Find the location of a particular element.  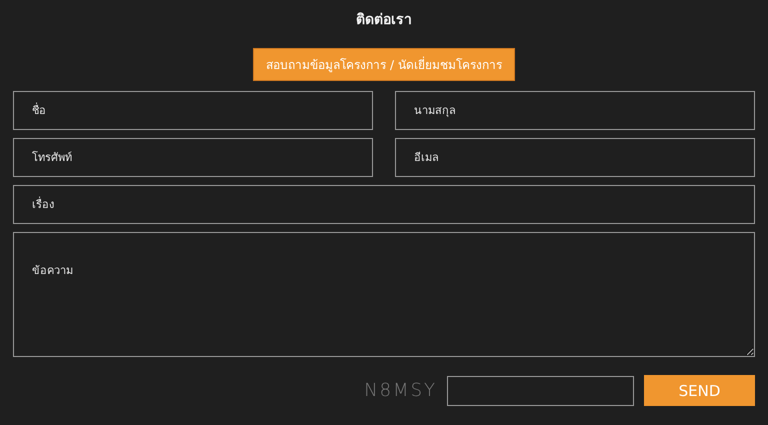

captcha-code: N8MSY is located at coordinates (400, 390).